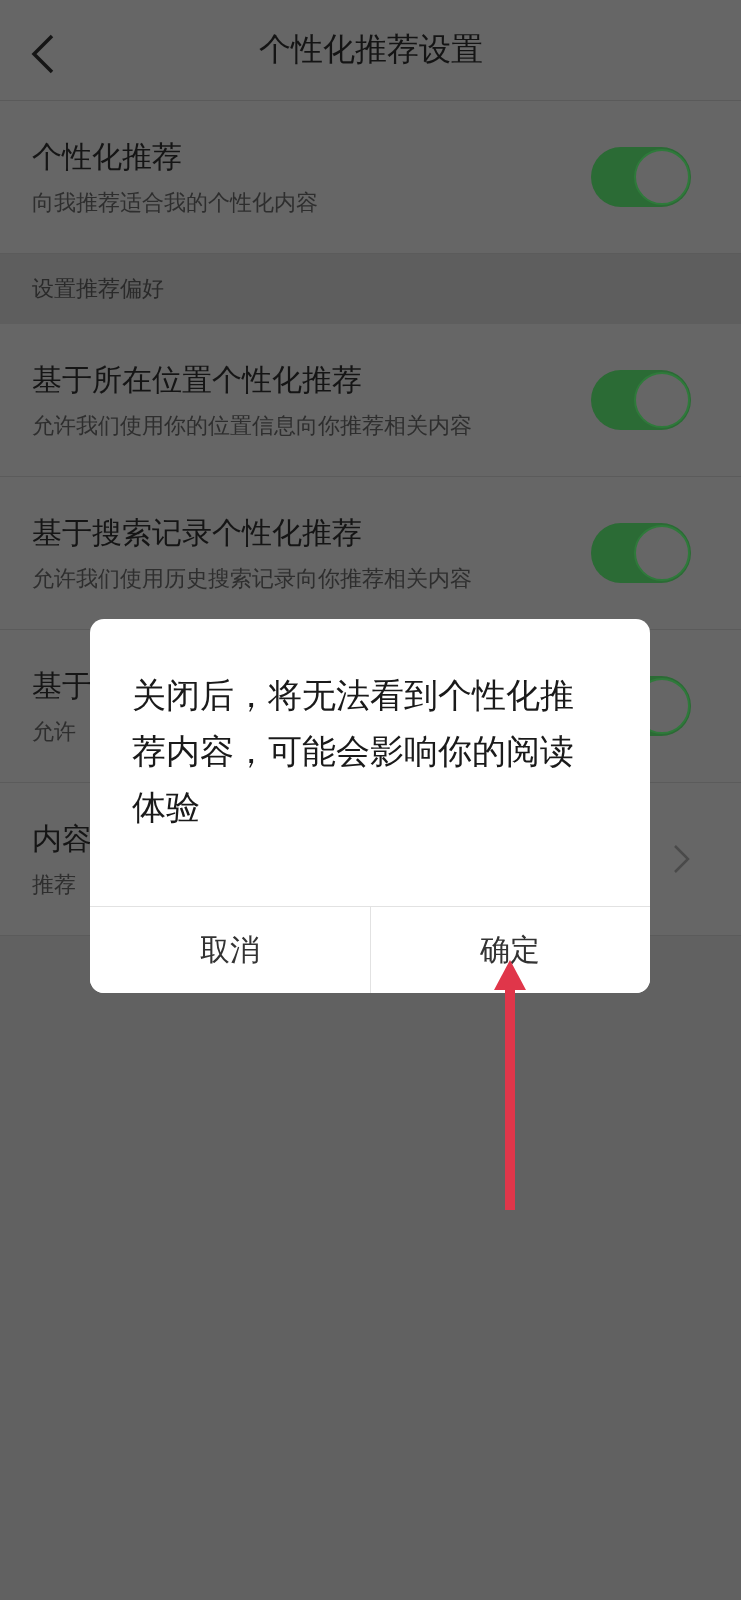  Describe the element at coordinates (43, 54) in the screenshot. I see `back-icon` at that location.